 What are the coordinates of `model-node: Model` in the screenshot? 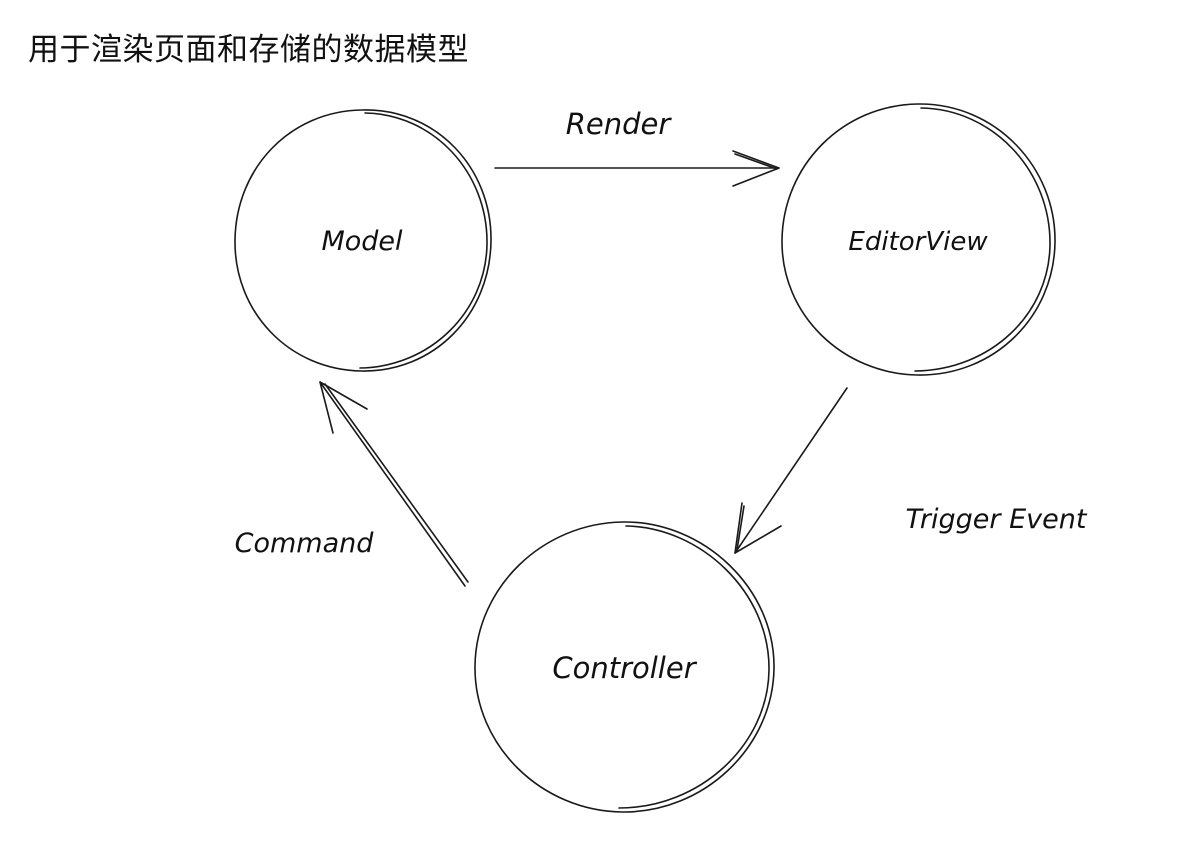 It's located at (363, 240).